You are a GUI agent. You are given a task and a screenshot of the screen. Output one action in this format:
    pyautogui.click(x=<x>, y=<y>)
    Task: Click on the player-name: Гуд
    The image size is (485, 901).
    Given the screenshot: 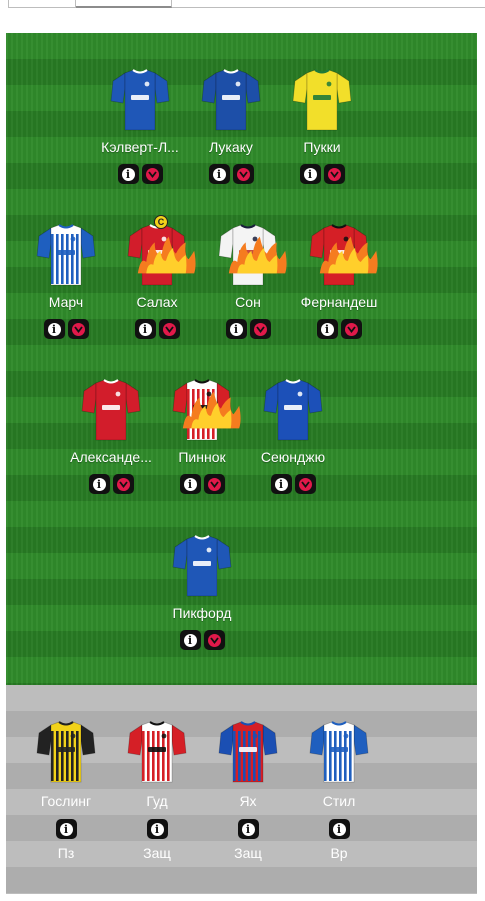 What is the action you would take?
    pyautogui.click(x=157, y=801)
    